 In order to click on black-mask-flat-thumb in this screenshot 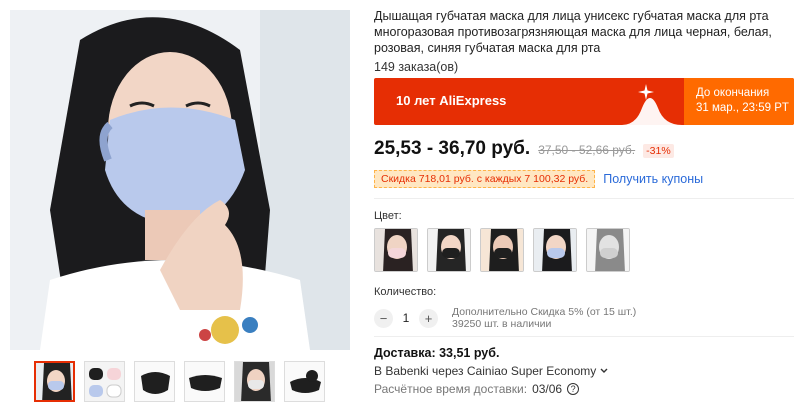, I will do `click(204, 381)`.